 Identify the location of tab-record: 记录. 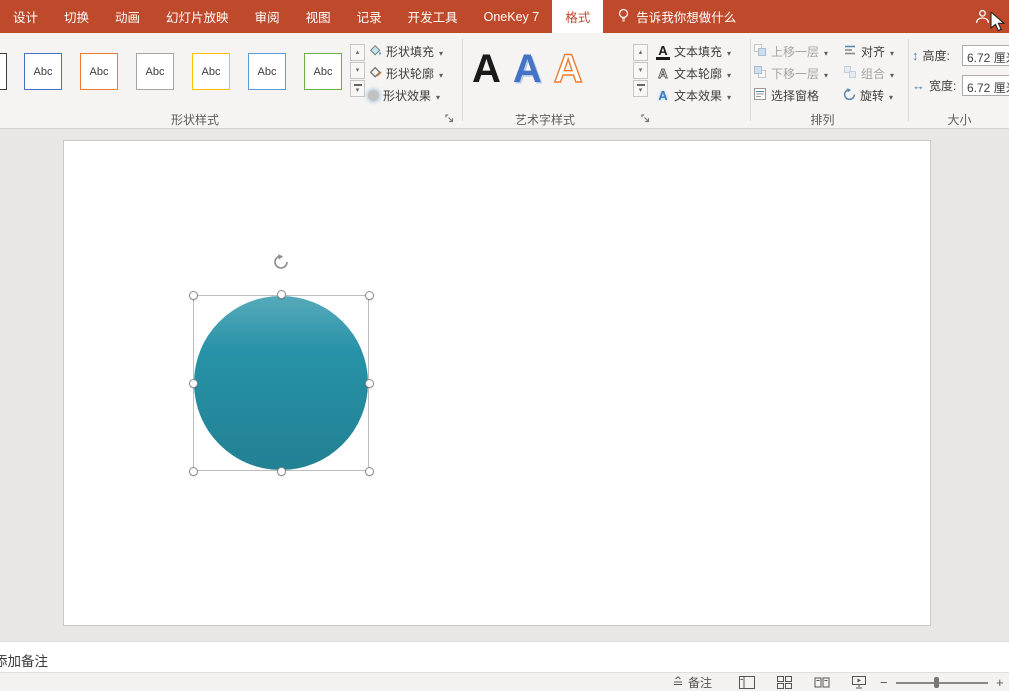
(369, 16).